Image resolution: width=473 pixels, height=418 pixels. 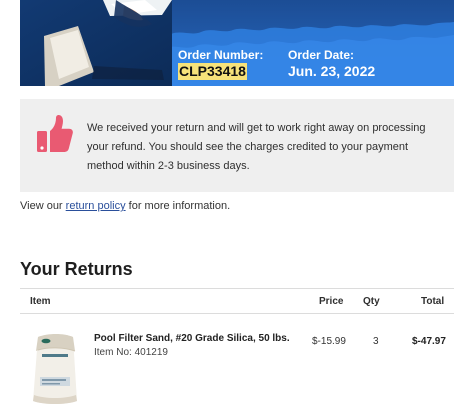 What do you see at coordinates (332, 71) in the screenshot?
I see `order-date-value: Jun. 23, 2022` at bounding box center [332, 71].